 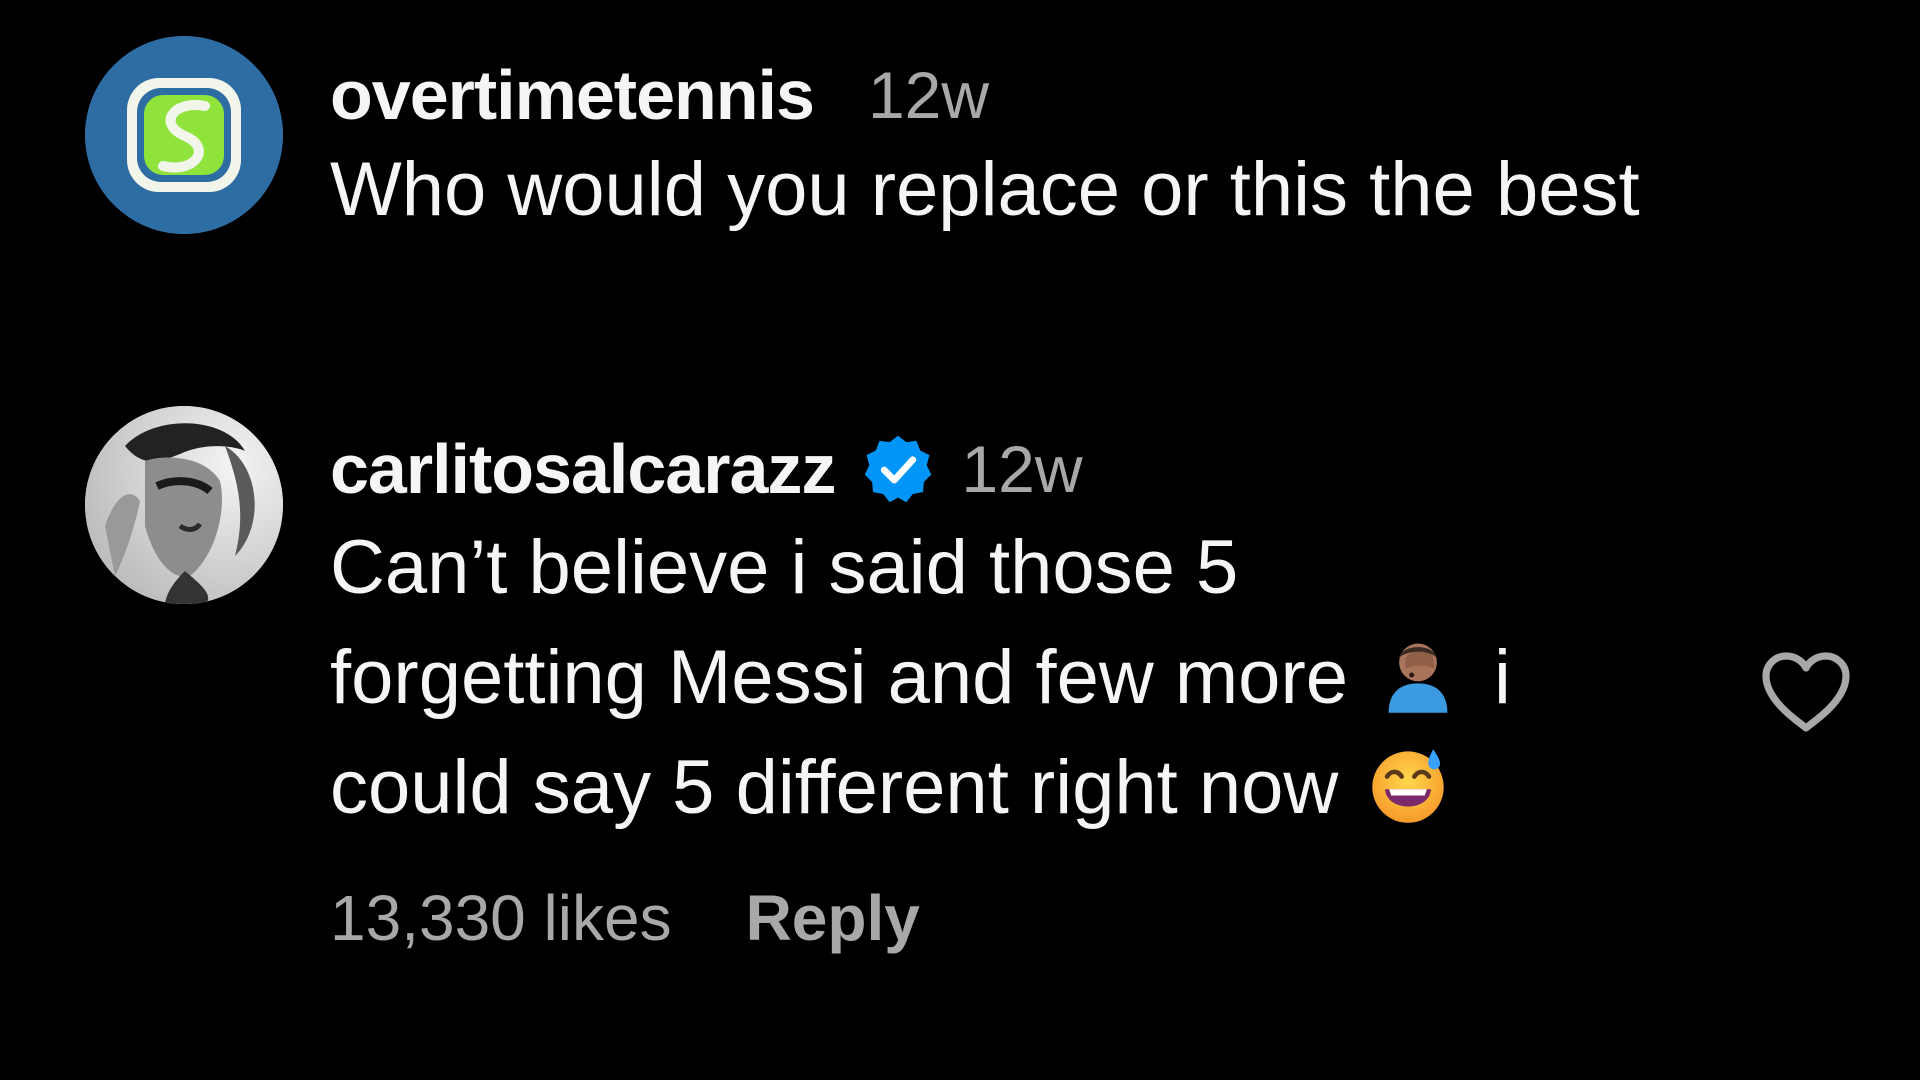 I want to click on comment-line-text: i, so click(x=1502, y=677).